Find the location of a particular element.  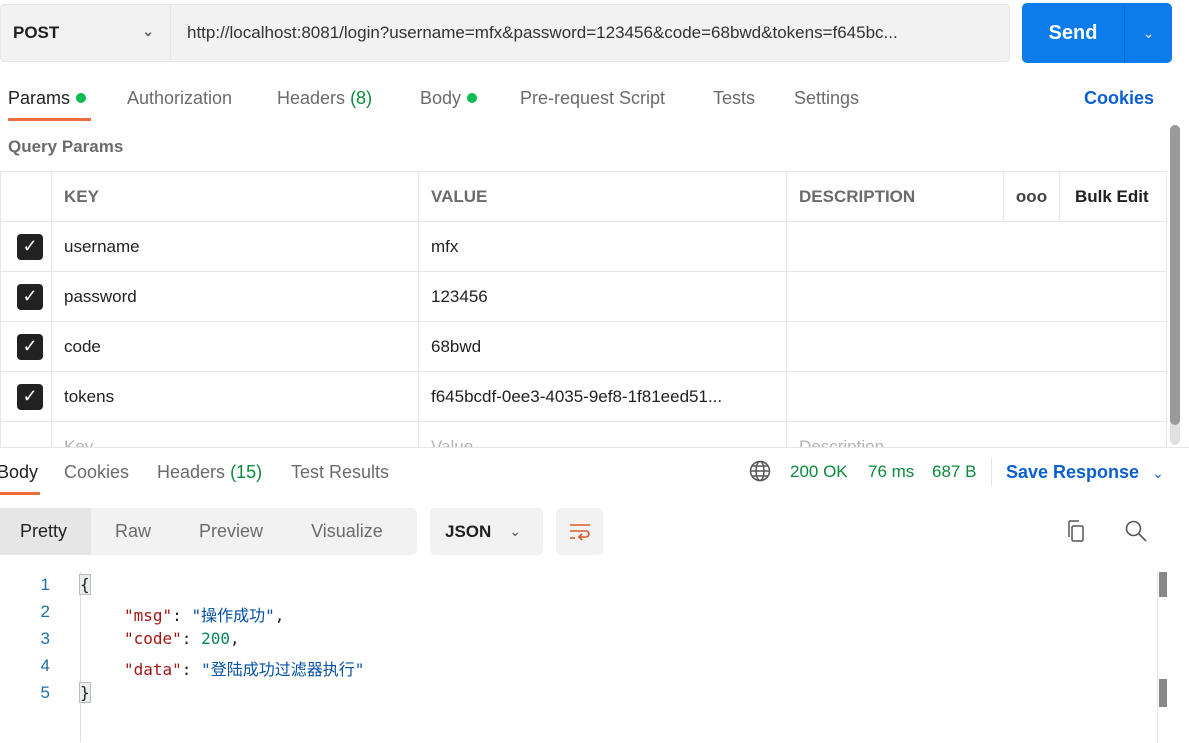

resp-tab-headers: Headers (15) is located at coordinates (209, 472).